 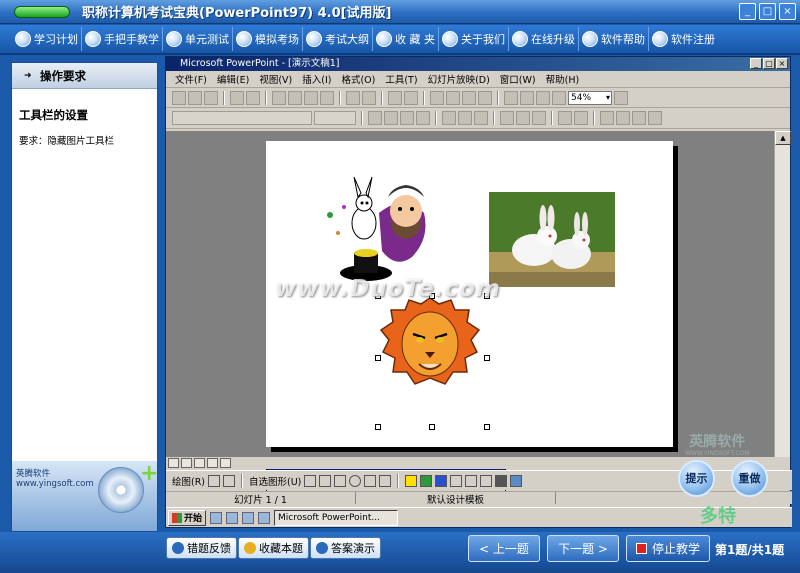 I want to click on menu-slideshow: 幻灯片放映(D), so click(x=459, y=79).